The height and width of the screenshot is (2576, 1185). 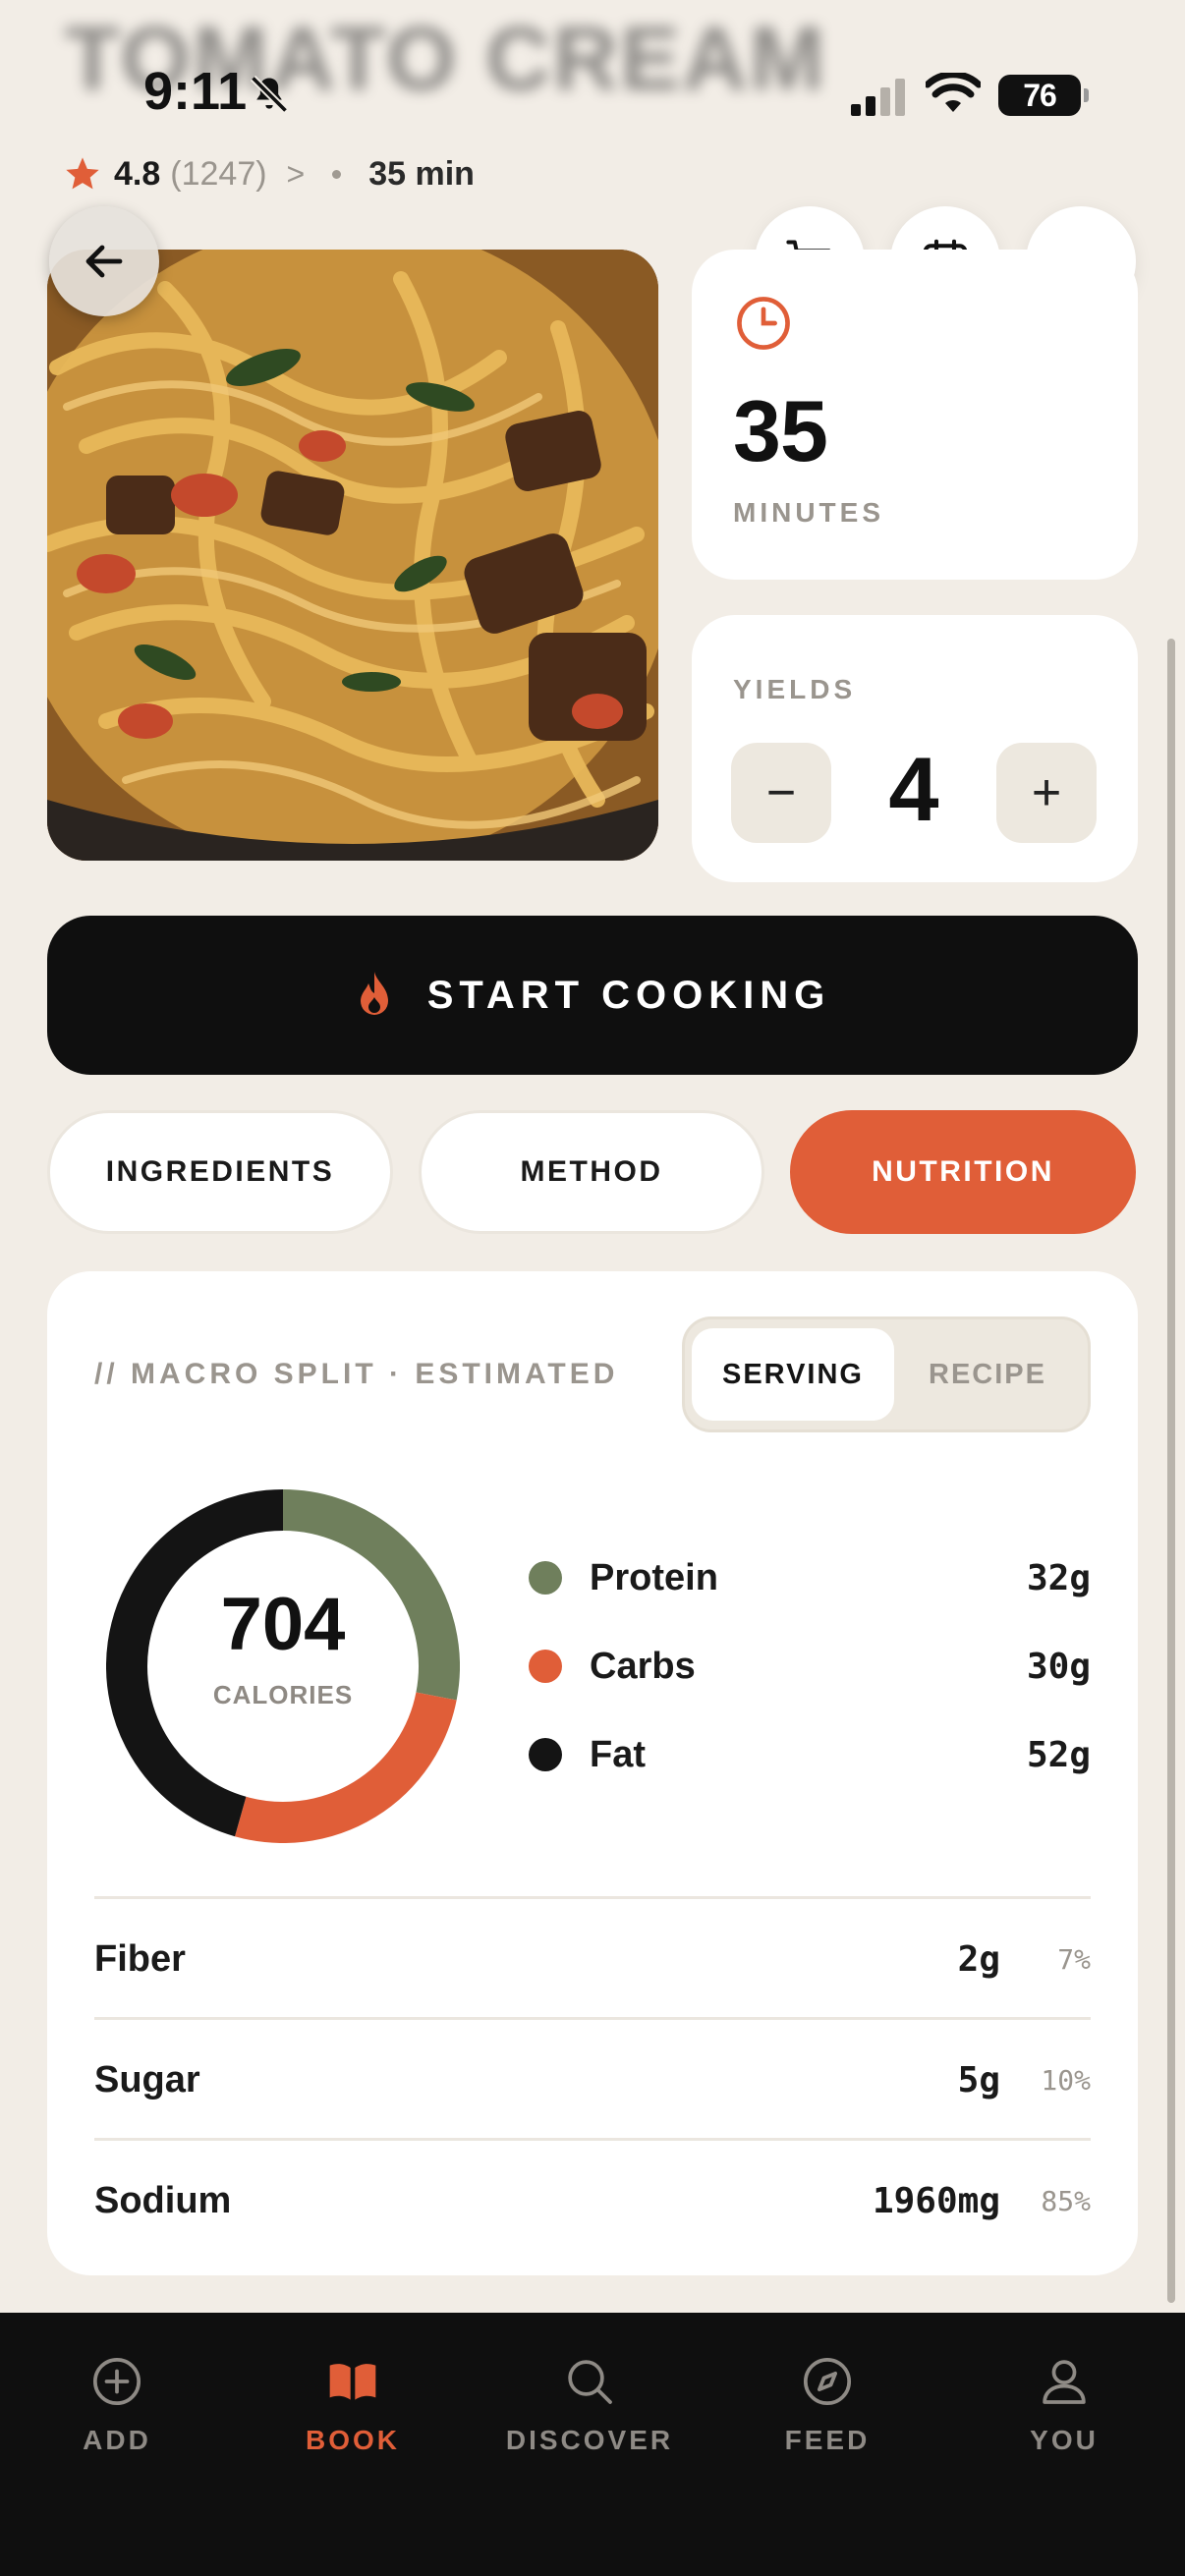 What do you see at coordinates (1074, 1959) in the screenshot?
I see `nutrient-percent: 7%` at bounding box center [1074, 1959].